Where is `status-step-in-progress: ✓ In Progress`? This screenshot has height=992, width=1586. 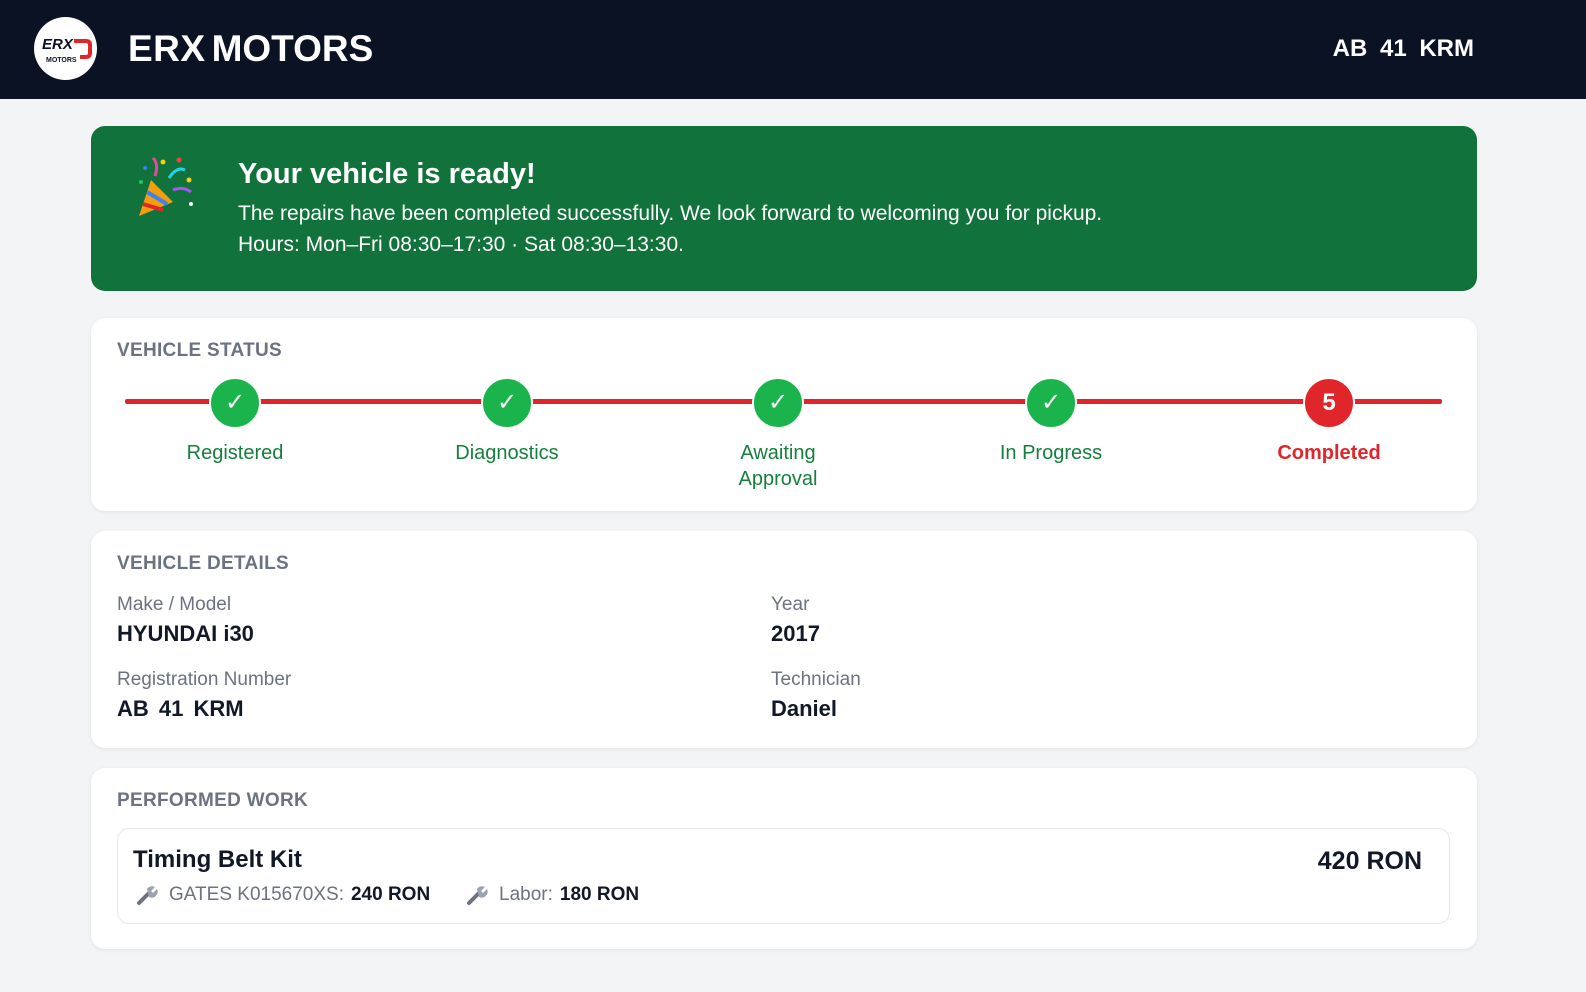
status-step-in-progress: ✓ In Progress is located at coordinates (1051, 421).